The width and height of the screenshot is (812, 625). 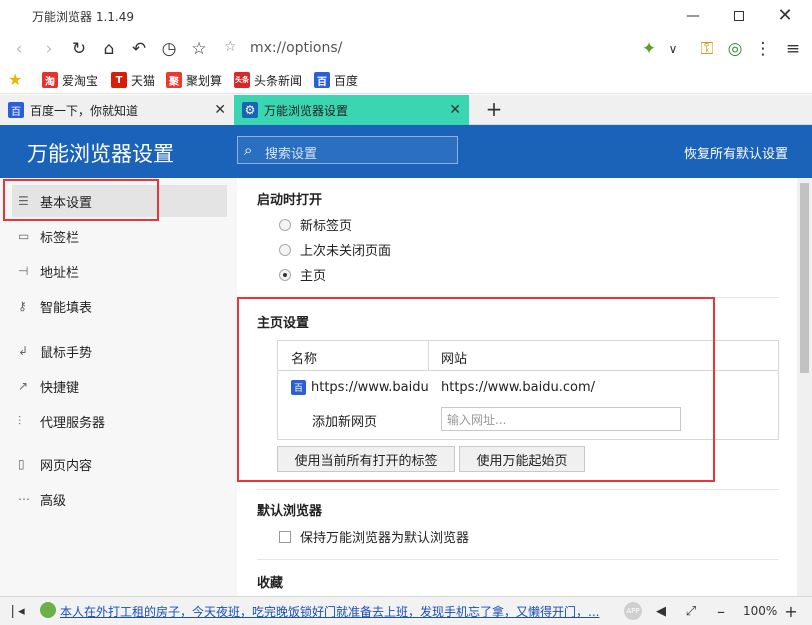 I want to click on tab-baidu: 百 百度一下，你就知道 ✕, so click(x=117, y=110).